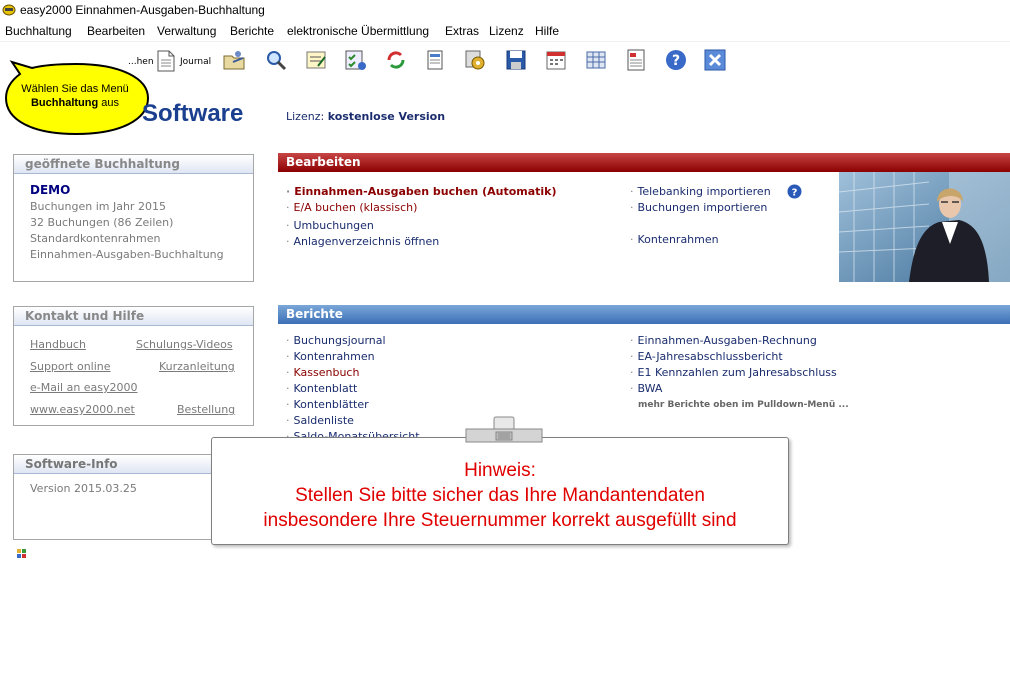  Describe the element at coordinates (330, 225) in the screenshot. I see `action-umbuchungen: · Umbuchungen` at that location.